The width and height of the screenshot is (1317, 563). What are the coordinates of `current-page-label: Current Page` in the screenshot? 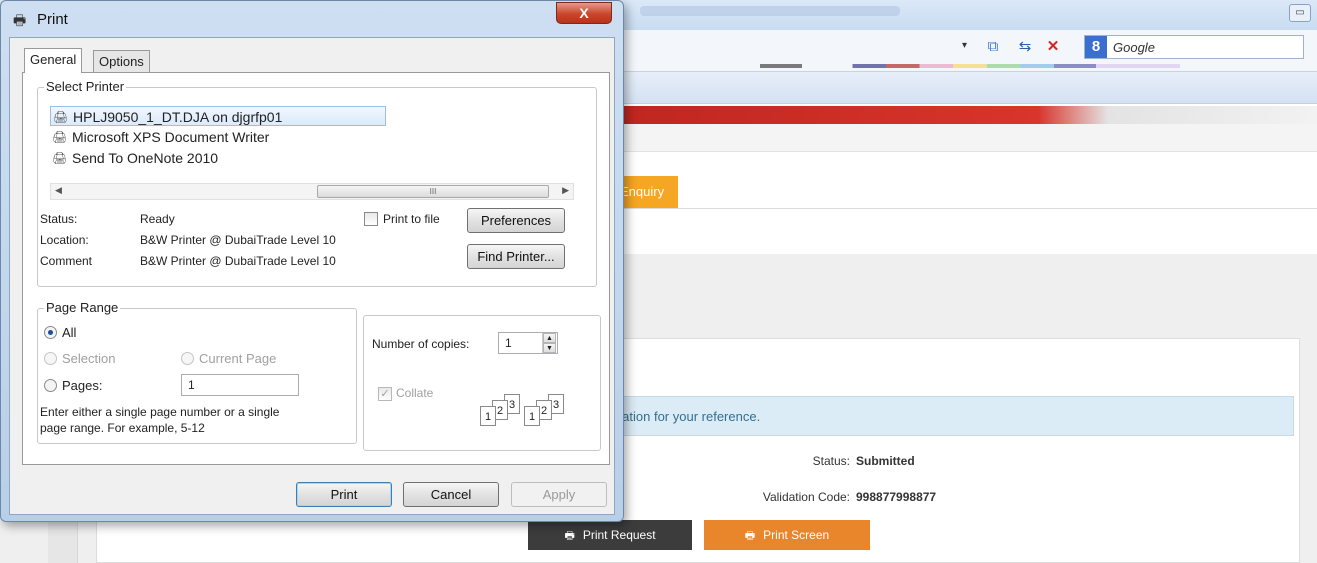 It's located at (238, 358).